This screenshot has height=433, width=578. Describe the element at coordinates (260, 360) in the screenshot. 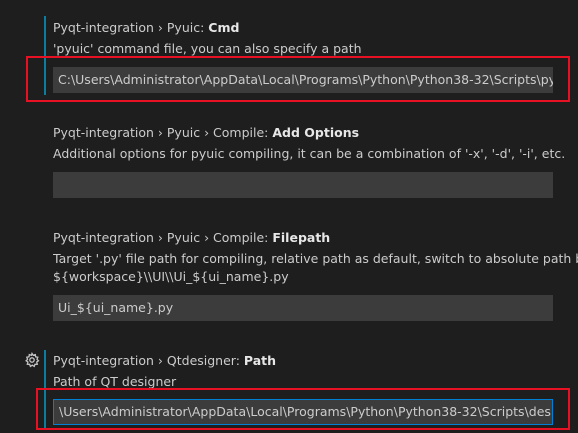

I see `setting-name: Path` at that location.